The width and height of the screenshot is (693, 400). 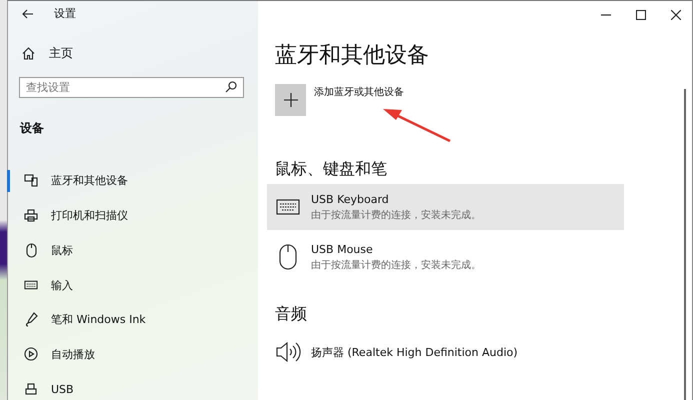 I want to click on sidebar-item: 自动播放, so click(x=132, y=355).